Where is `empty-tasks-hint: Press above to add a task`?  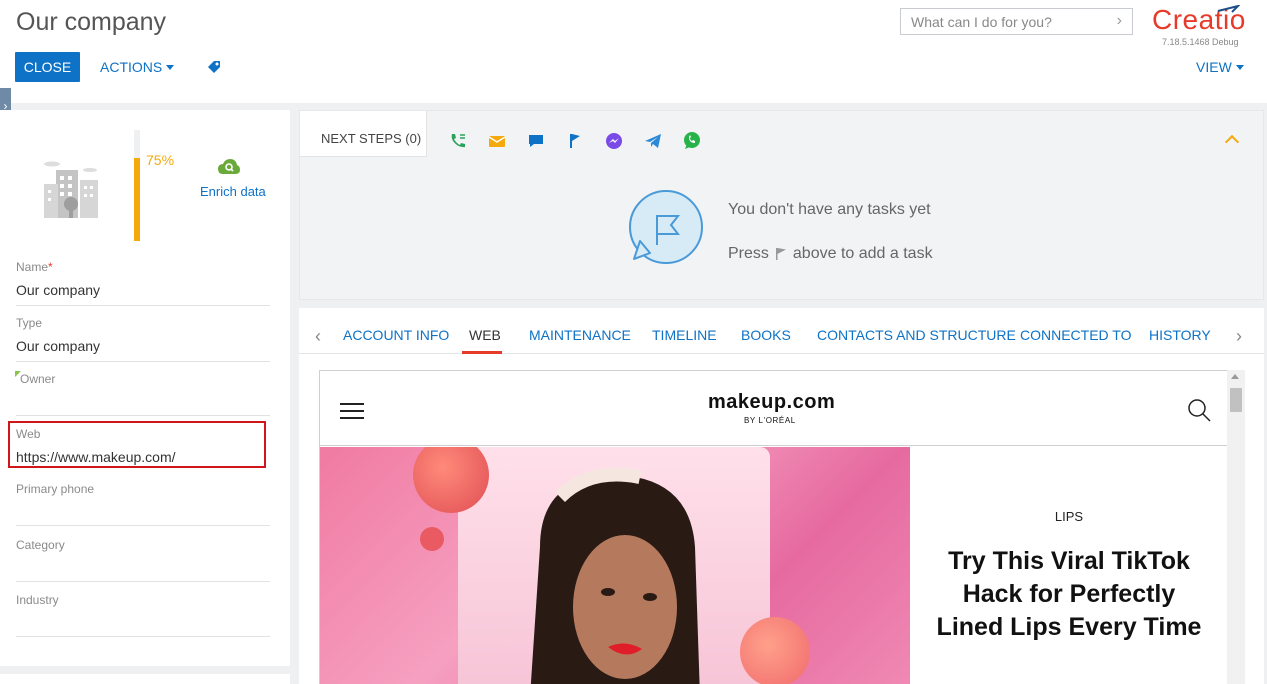 empty-tasks-hint: Press above to add a task is located at coordinates (830, 254).